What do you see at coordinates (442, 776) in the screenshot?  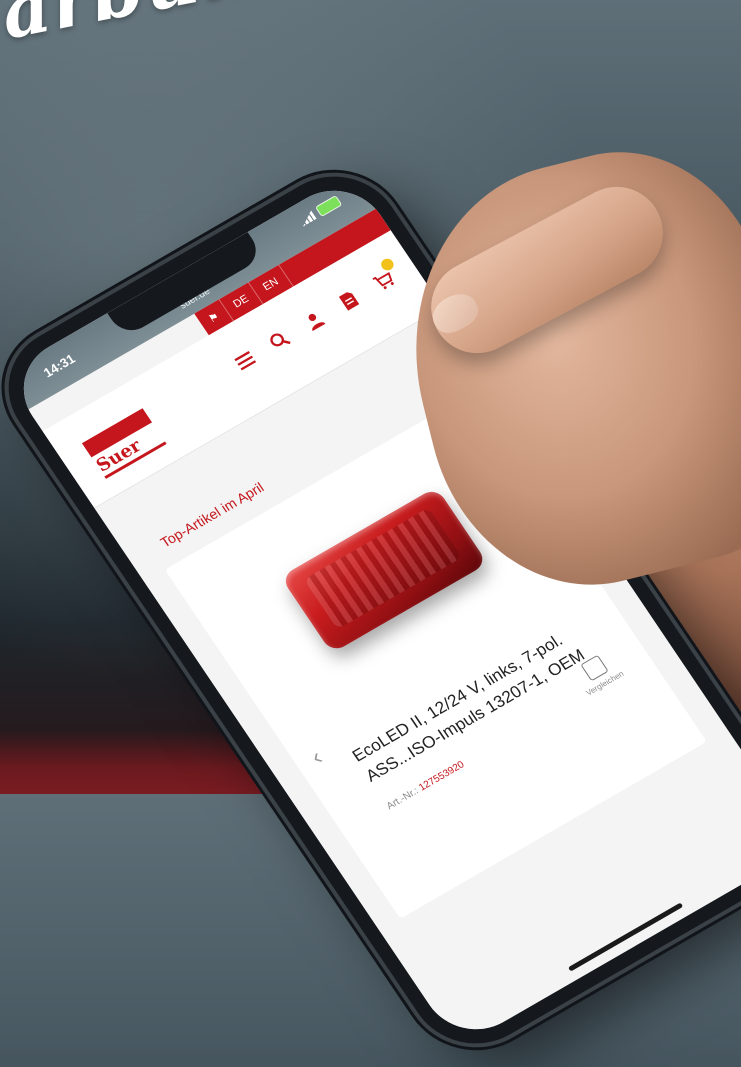 I see `article-number: 127553920` at bounding box center [442, 776].